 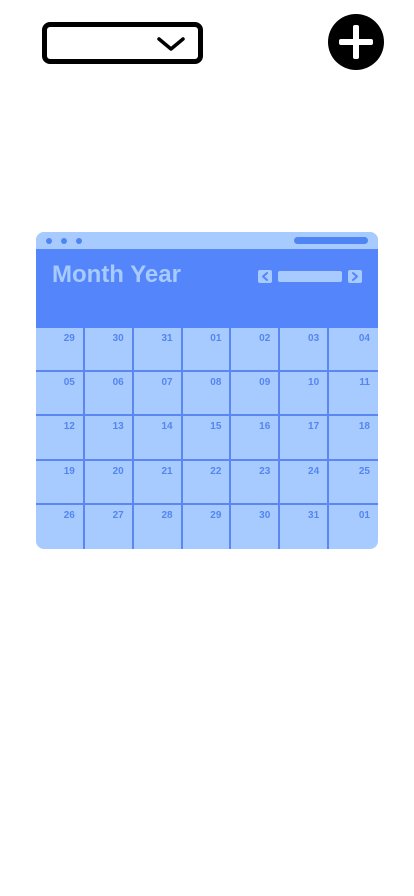 I want to click on day-cell: 08, so click(x=207, y=394).